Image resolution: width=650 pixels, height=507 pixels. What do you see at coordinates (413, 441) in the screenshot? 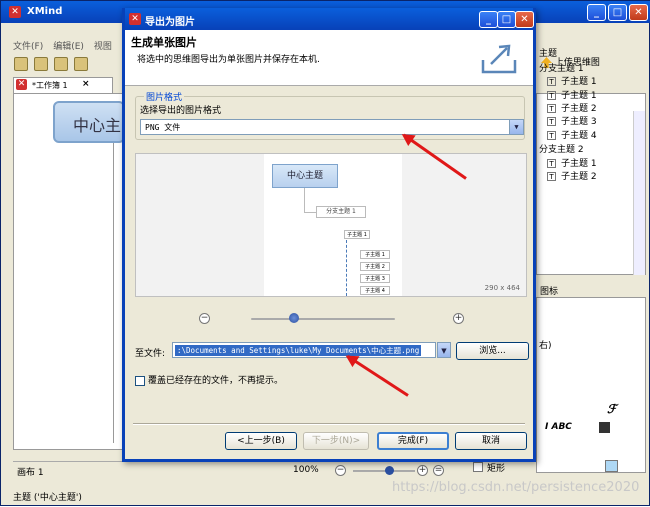
I see `finish-button: 完成(F)` at bounding box center [413, 441].